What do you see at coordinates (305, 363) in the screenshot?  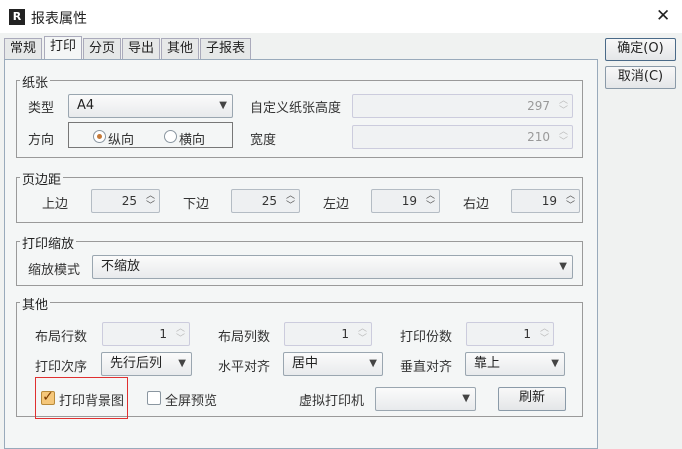 I see `horizontal-align-value: 居中` at bounding box center [305, 363].